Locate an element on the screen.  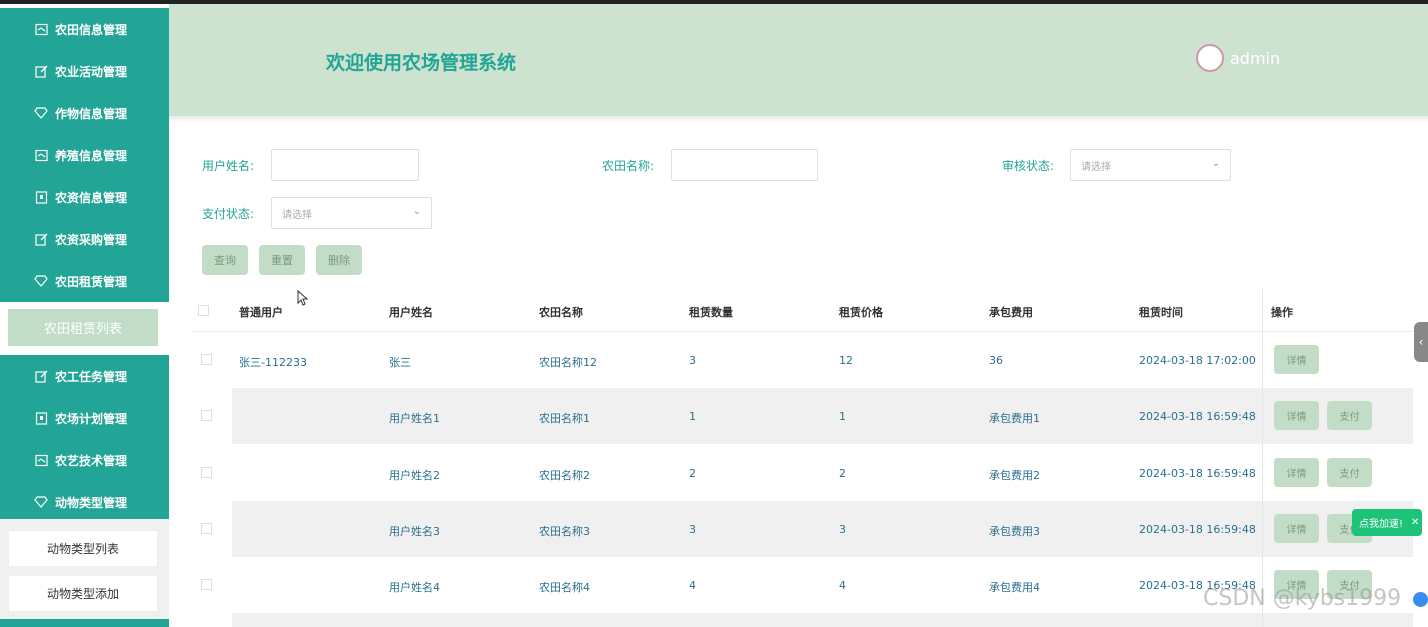
table-row: 用户姓名2 农田名称2 2 2 承包费用2 2024-03-18 16:59:48 详情 支付 is located at coordinates (802, 473).